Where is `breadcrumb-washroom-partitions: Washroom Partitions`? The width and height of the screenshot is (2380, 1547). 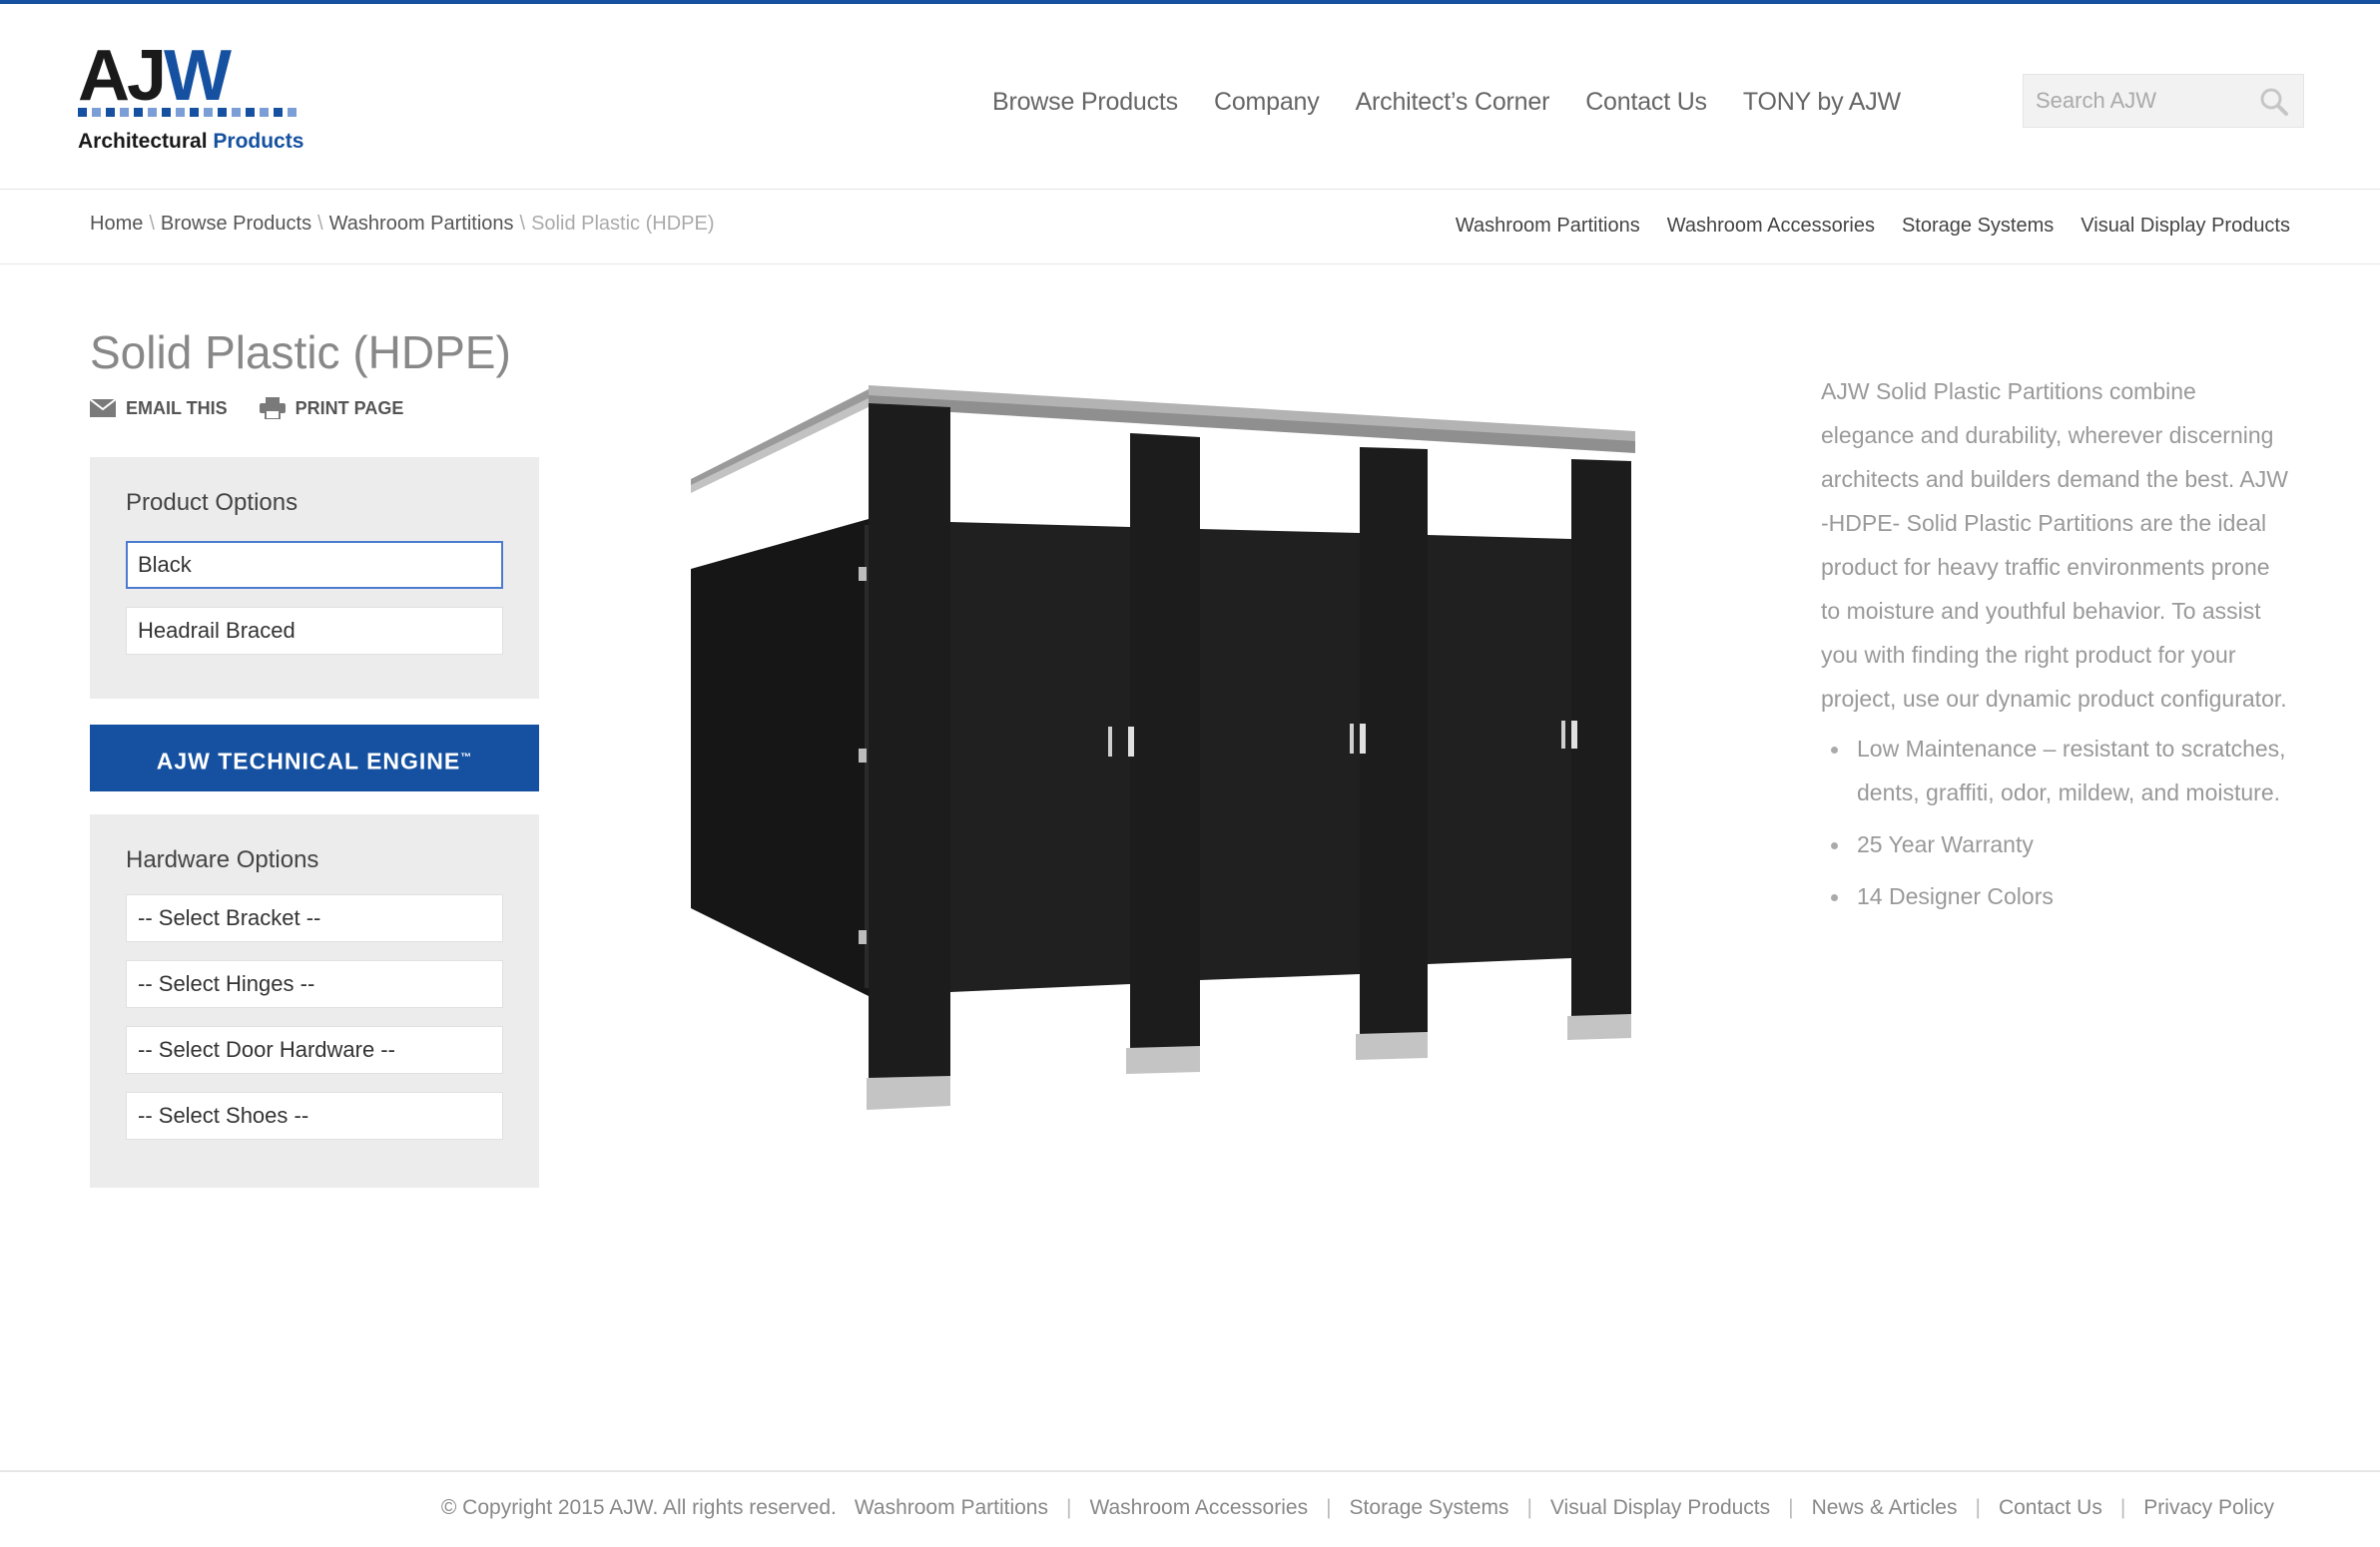
breadcrumb-washroom-partitions: Washroom Partitions is located at coordinates (421, 224).